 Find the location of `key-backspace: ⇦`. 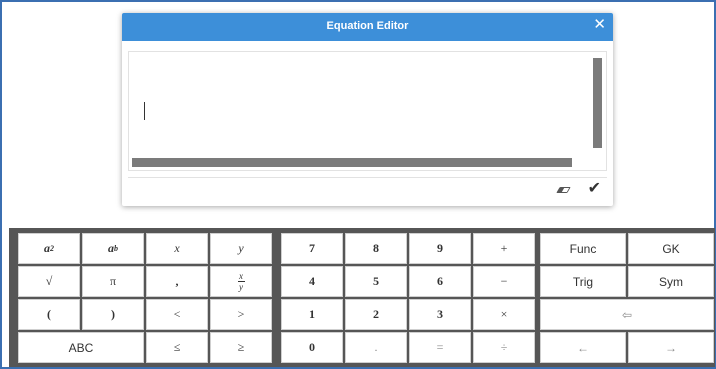

key-backspace: ⇦ is located at coordinates (627, 314).